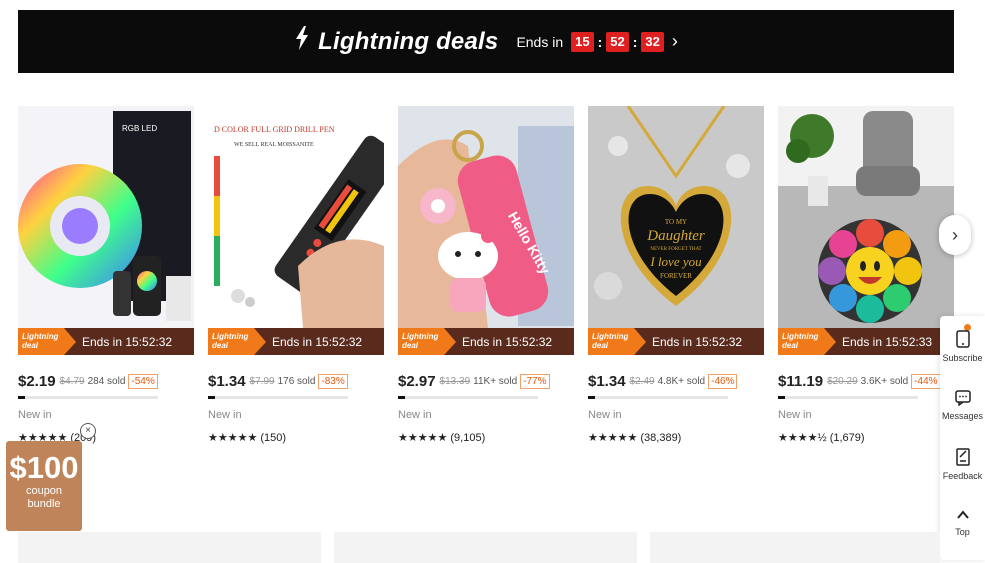 This screenshot has height=563, width=985. I want to click on lightning-deals-banner: Lightning deals Ends in 15 : 52 : 32 ›, so click(486, 41).